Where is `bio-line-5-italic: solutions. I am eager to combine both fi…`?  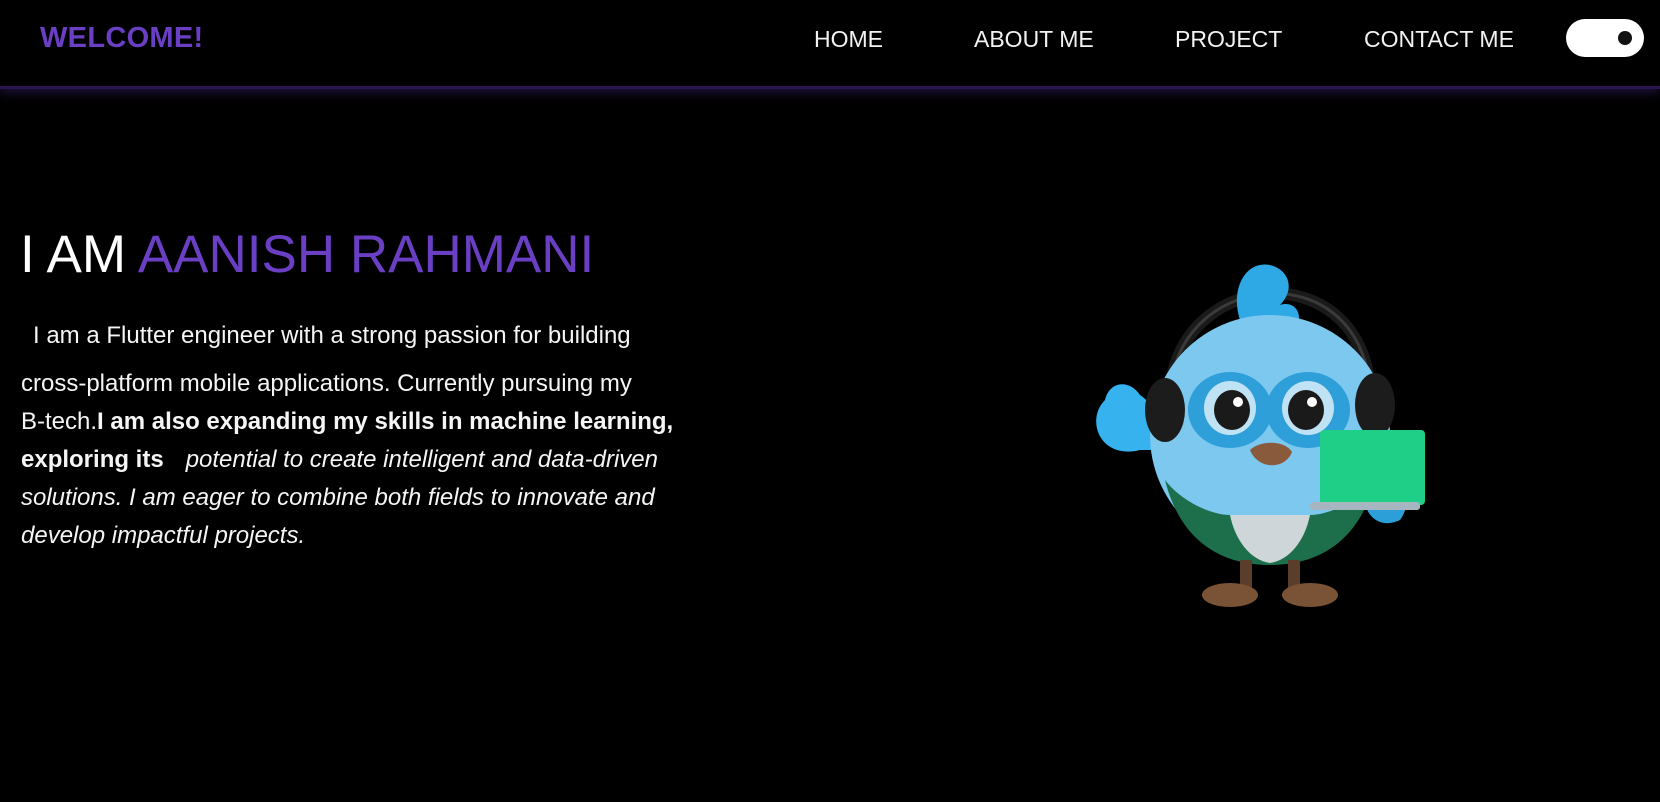 bio-line-5-italic: solutions. I am eager to combine both fi… is located at coordinates (338, 497).